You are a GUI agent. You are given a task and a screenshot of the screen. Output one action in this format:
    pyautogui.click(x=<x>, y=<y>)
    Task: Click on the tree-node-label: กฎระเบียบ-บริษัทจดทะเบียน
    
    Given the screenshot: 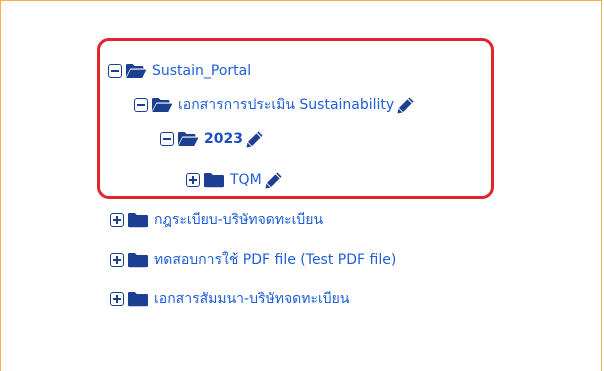 What is the action you would take?
    pyautogui.click(x=238, y=220)
    